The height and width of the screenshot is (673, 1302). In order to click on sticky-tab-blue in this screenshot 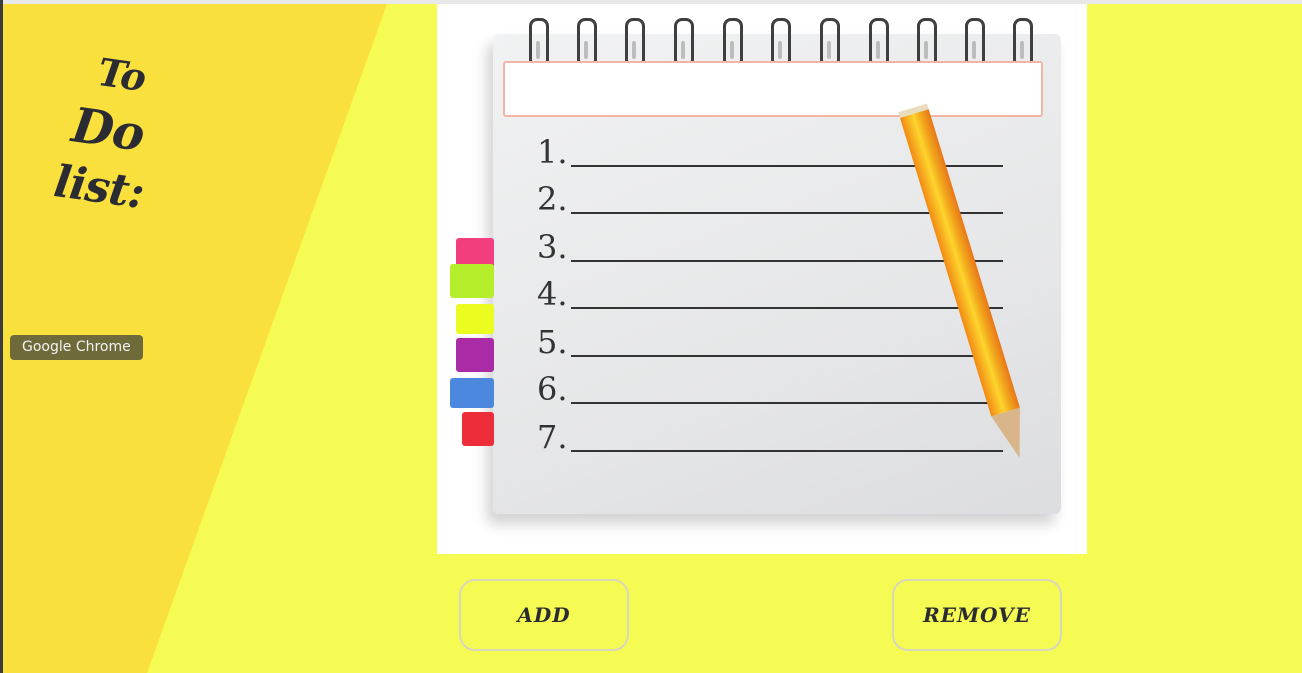, I will do `click(472, 393)`.